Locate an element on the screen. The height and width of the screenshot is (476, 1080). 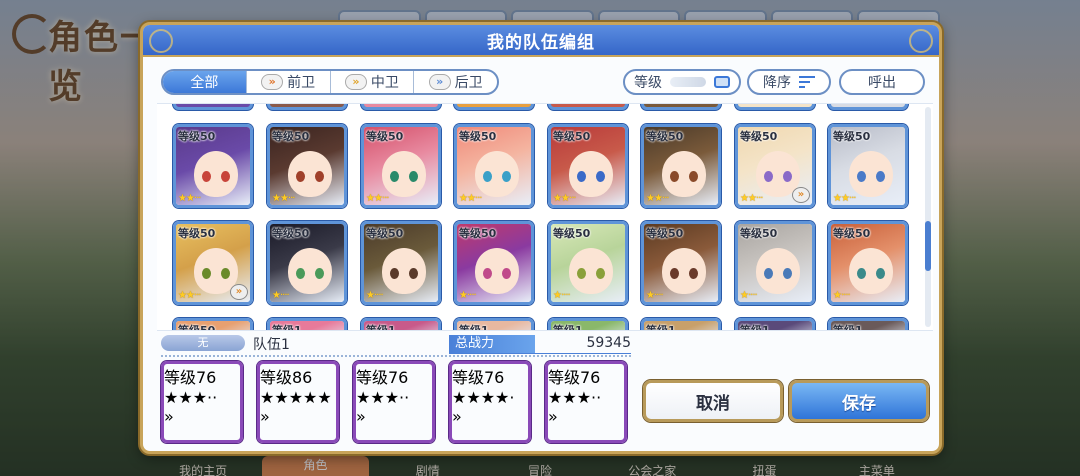
team-member-card: 等级76 ★★★★·» is located at coordinates (490, 402).